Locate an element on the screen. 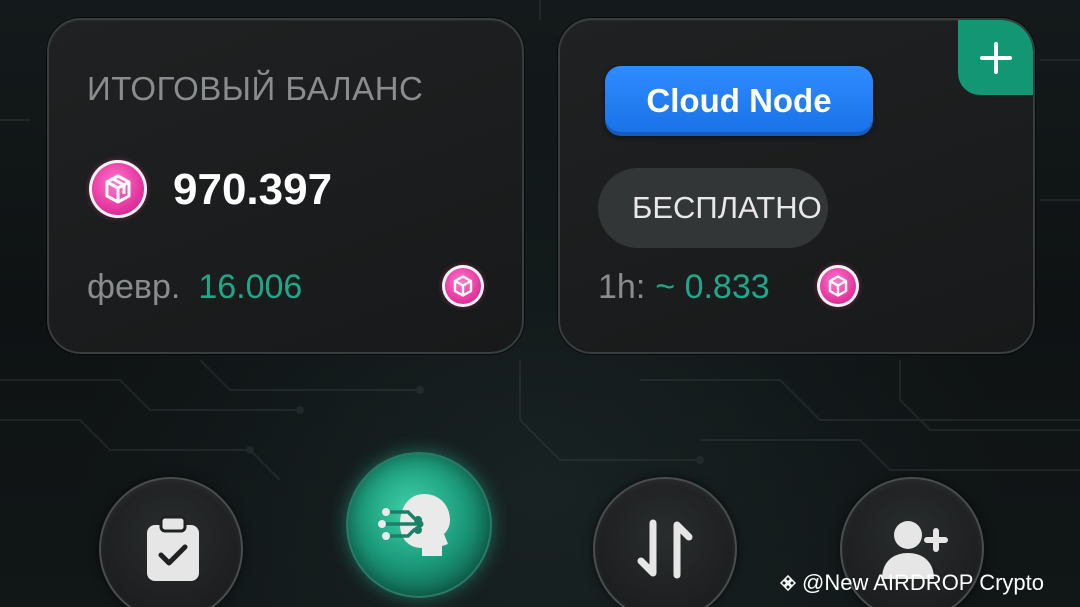 The width and height of the screenshot is (1080, 607). balance-value: 970.397 is located at coordinates (253, 189).